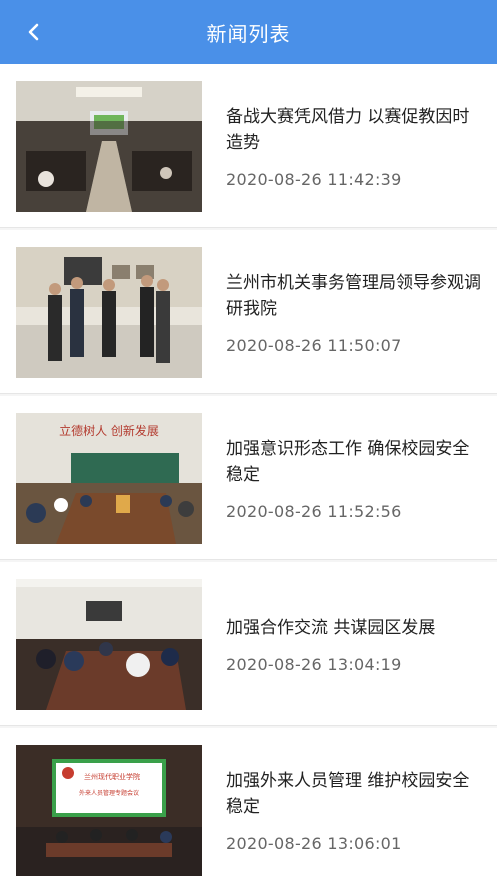  I want to click on news-thumbnail: 立德树人 创新发展, so click(109, 478).